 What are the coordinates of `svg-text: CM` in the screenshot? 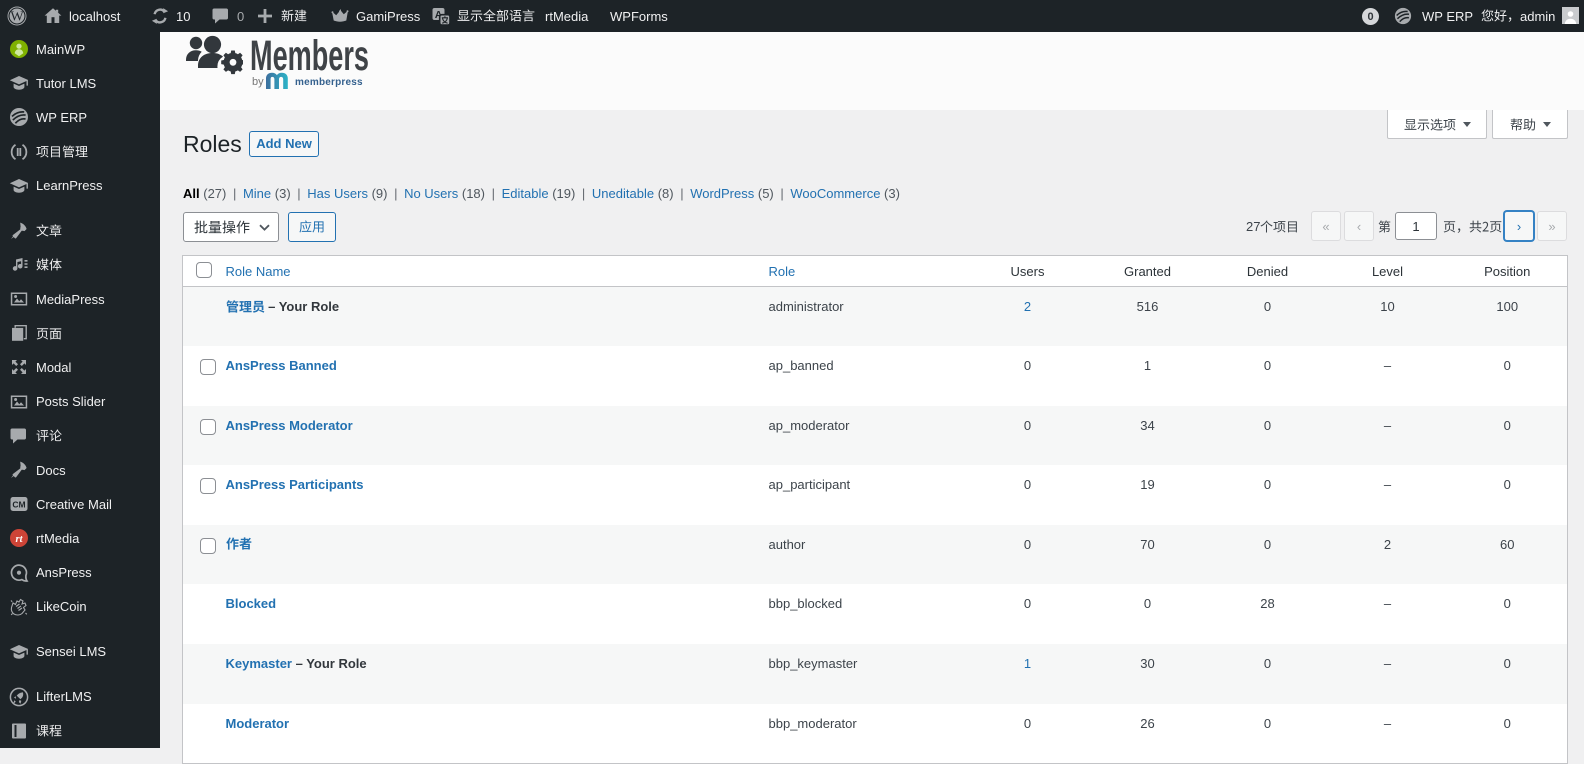 It's located at (18, 505).